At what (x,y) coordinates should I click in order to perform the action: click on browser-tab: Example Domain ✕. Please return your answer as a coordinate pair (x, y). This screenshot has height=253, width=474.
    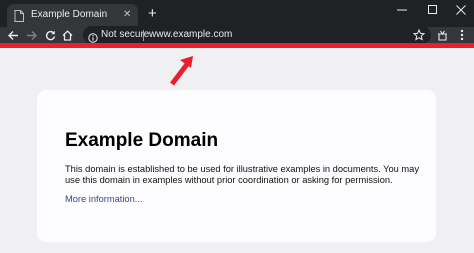
    Looking at the image, I should click on (72, 15).